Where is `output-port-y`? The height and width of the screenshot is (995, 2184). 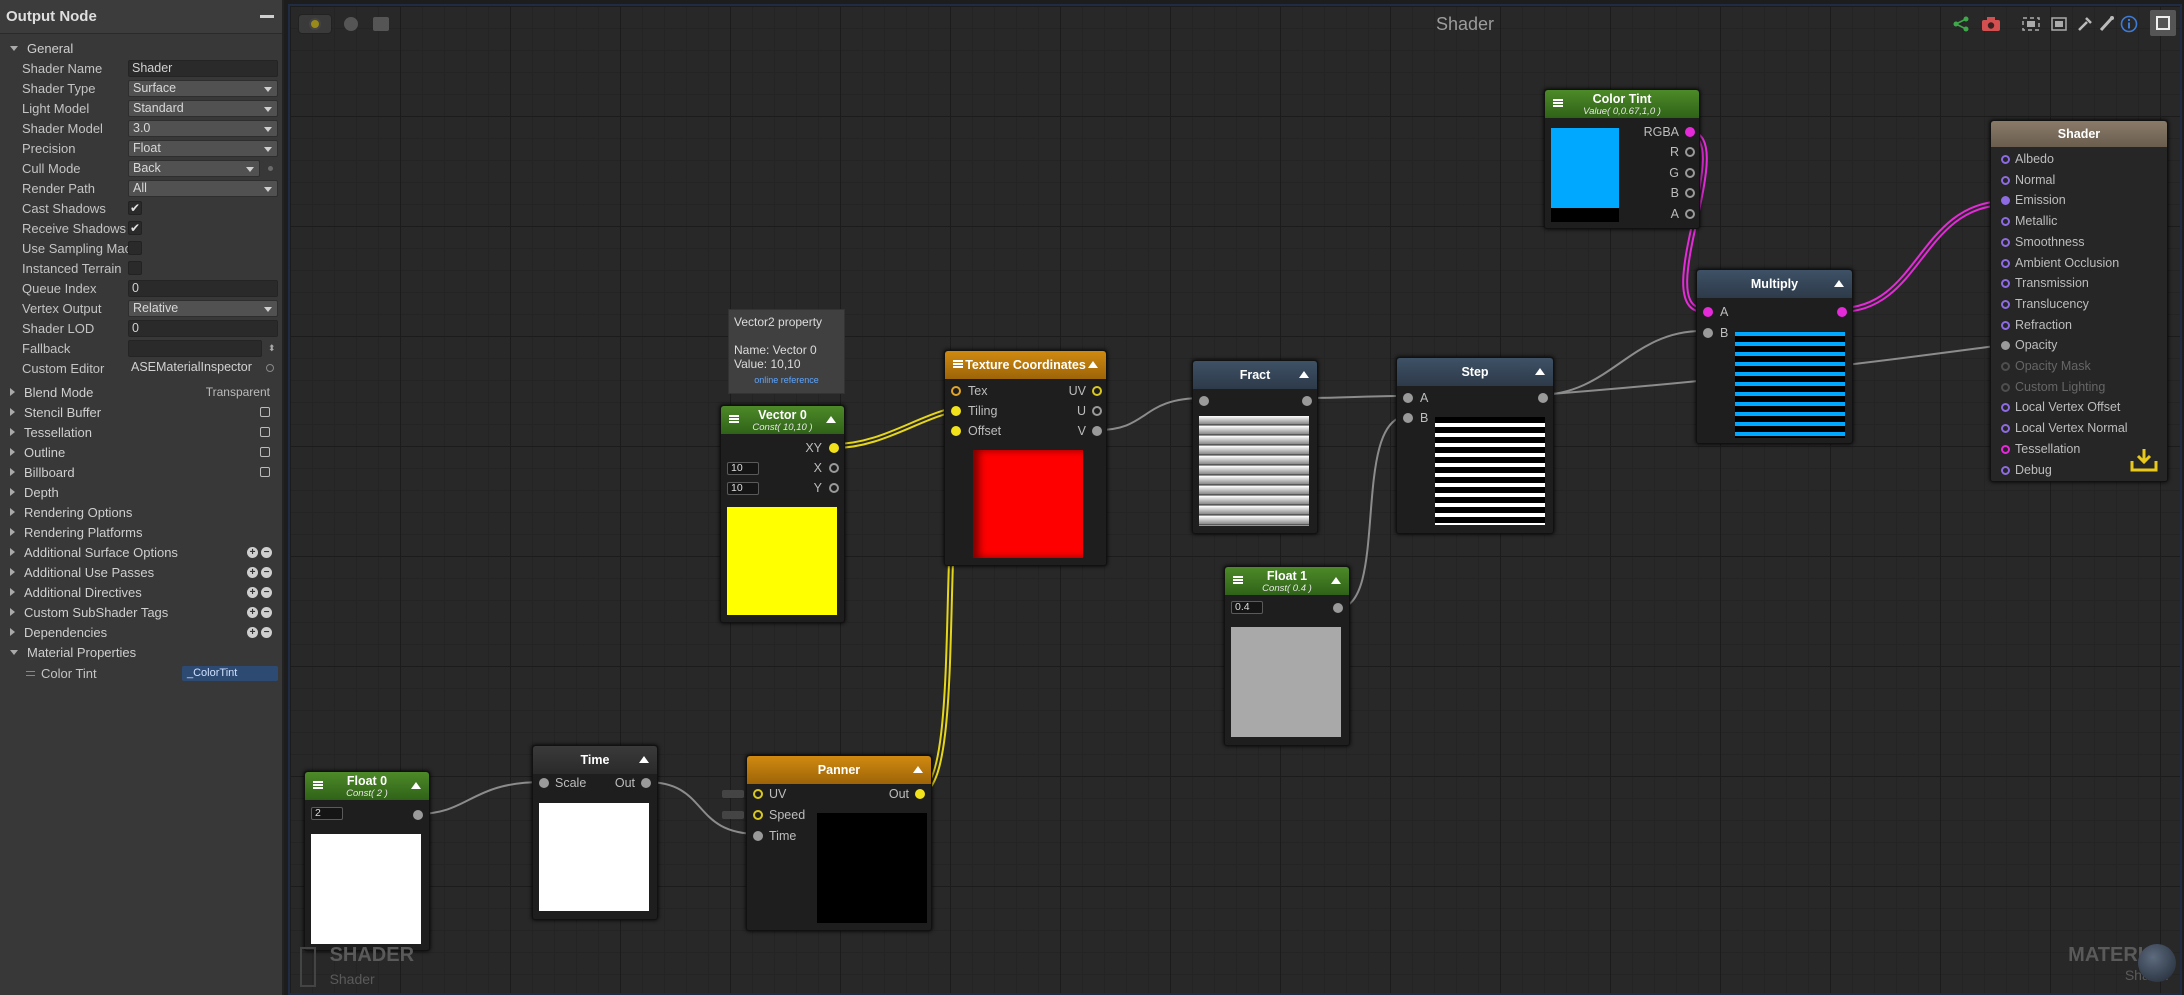 output-port-y is located at coordinates (834, 488).